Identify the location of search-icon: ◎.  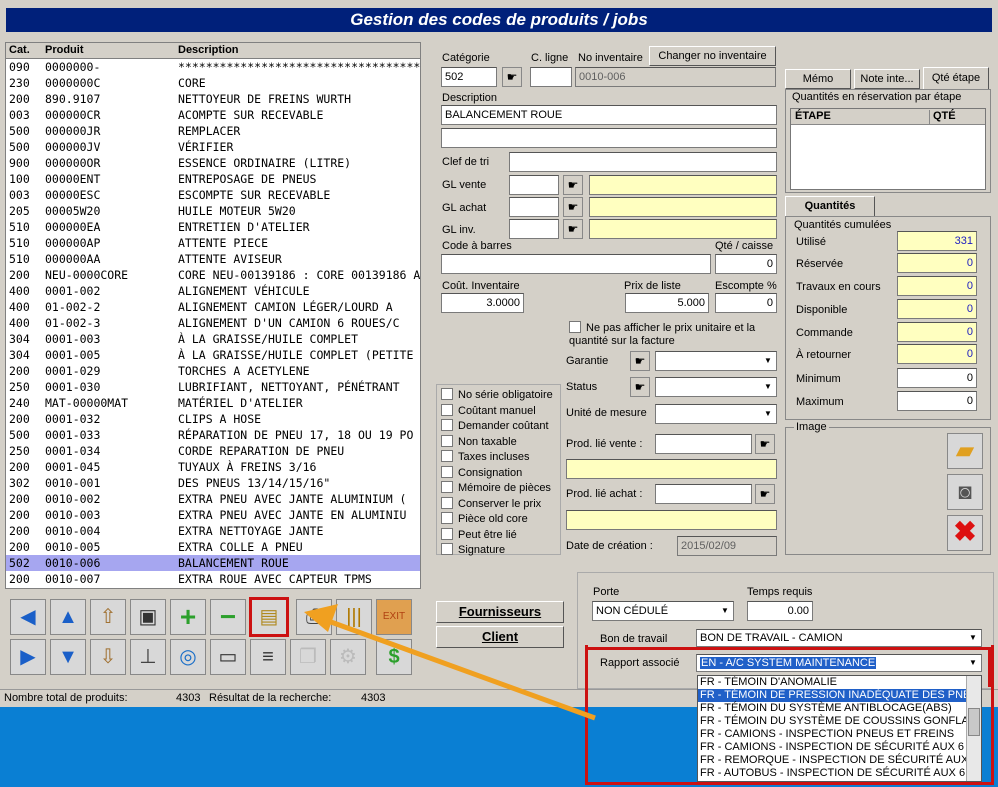
(188, 657).